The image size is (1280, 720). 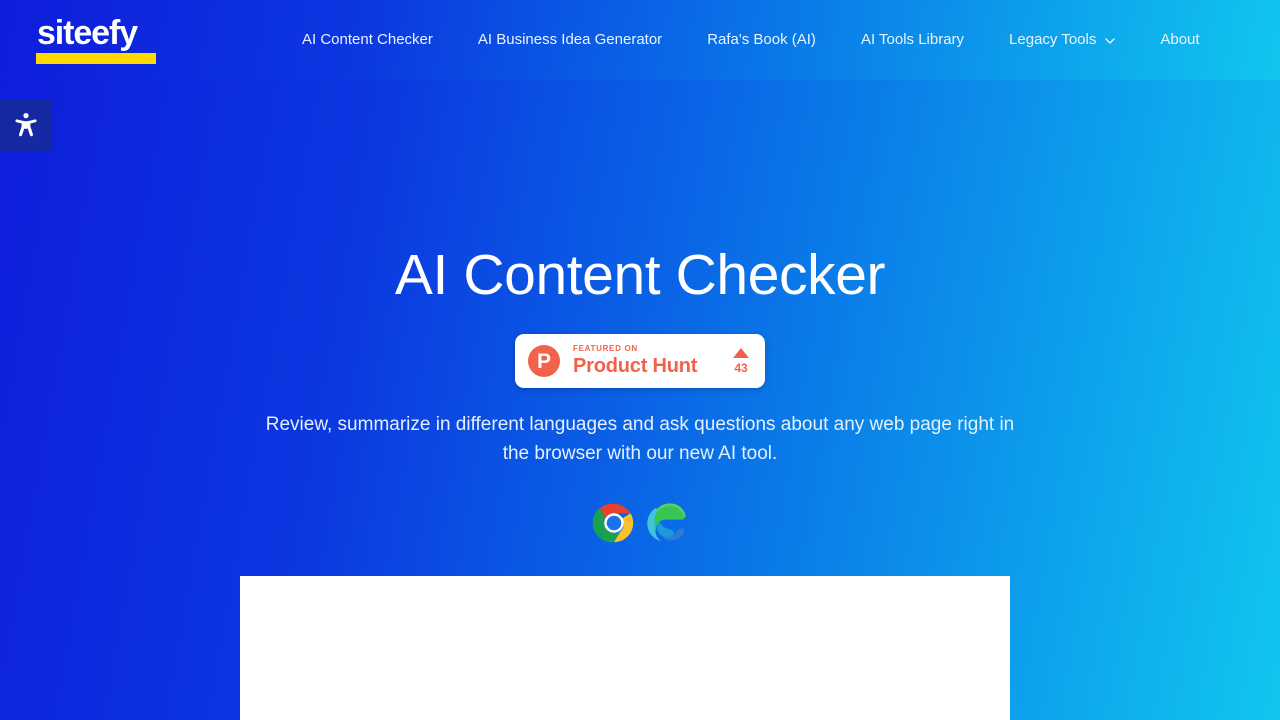 What do you see at coordinates (666, 525) in the screenshot?
I see `edge-icon` at bounding box center [666, 525].